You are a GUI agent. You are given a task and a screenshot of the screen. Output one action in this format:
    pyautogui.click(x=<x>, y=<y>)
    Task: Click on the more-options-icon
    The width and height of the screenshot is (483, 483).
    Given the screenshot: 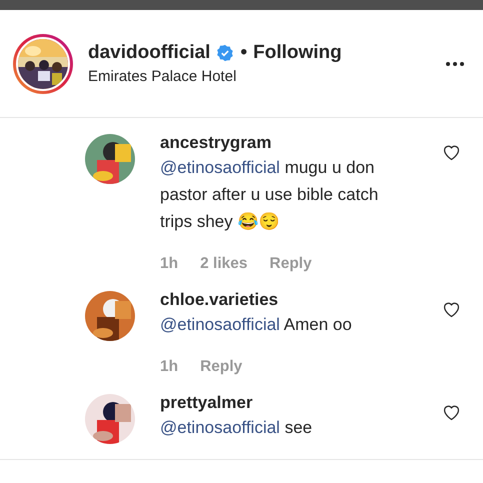 What is the action you would take?
    pyautogui.click(x=455, y=63)
    